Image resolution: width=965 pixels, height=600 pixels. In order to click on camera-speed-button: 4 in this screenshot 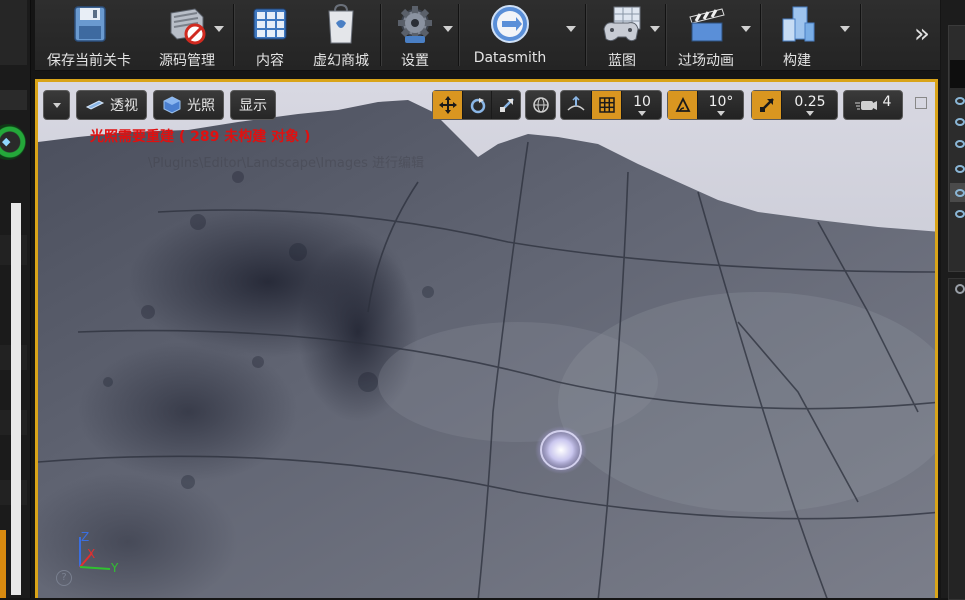, I will do `click(873, 105)`.